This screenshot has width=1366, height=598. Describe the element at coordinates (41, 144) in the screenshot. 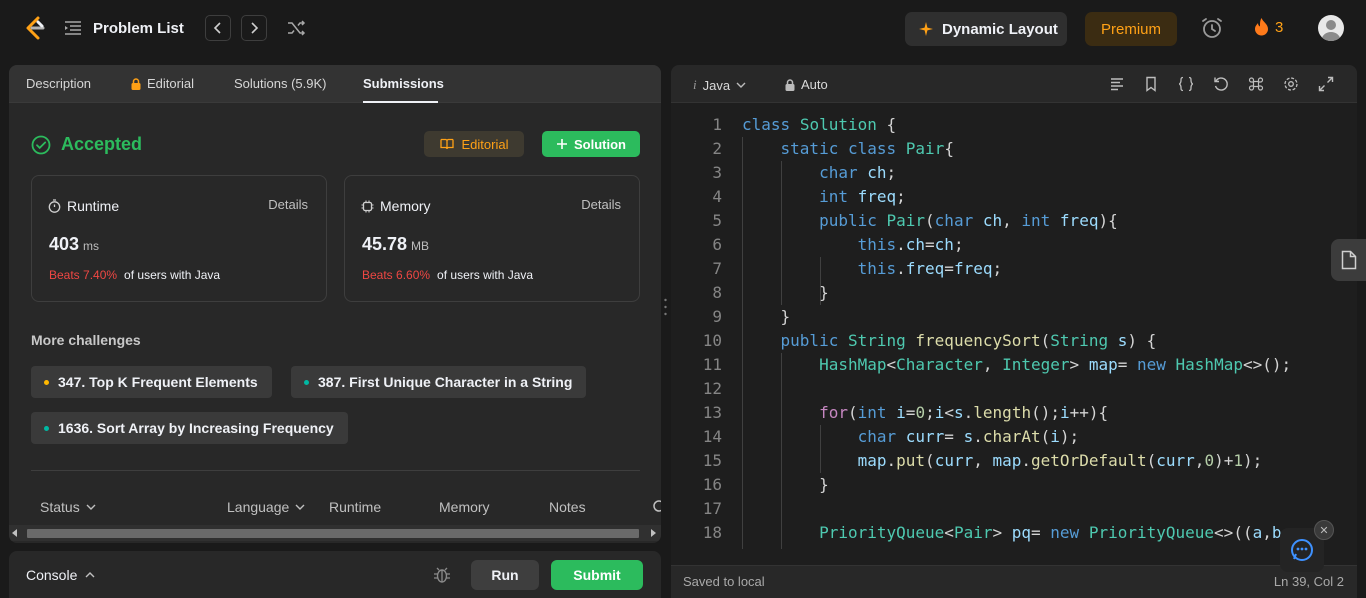

I see `check-circle-icon` at that location.